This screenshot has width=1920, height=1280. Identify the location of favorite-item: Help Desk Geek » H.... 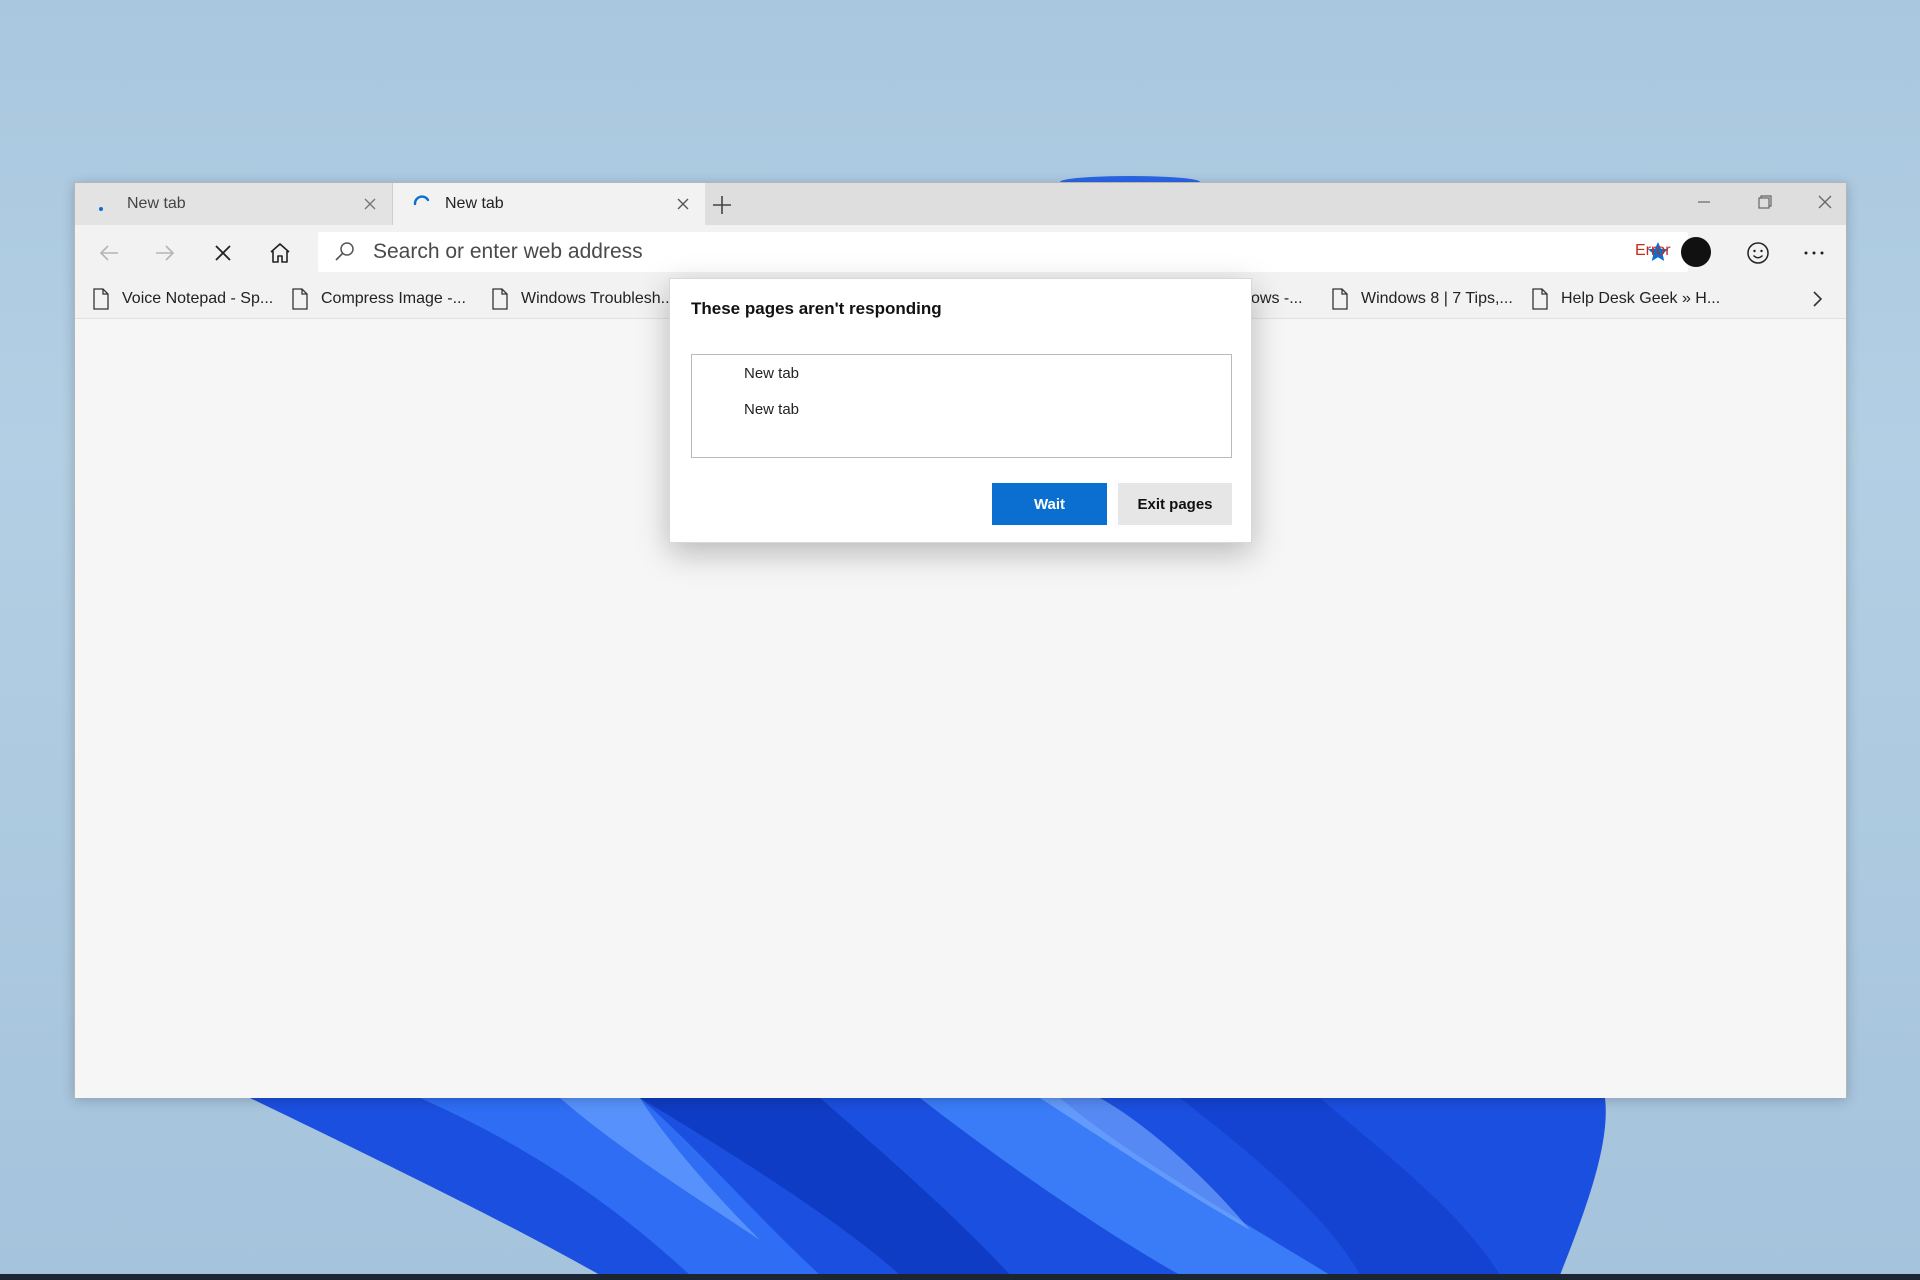
(1625, 299).